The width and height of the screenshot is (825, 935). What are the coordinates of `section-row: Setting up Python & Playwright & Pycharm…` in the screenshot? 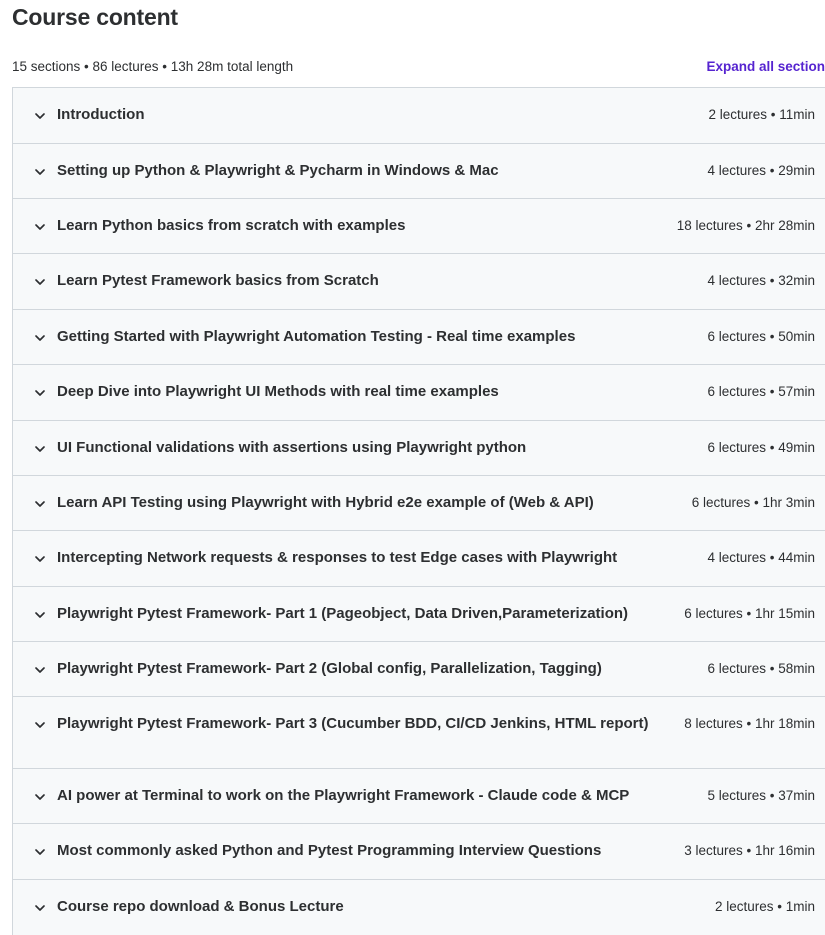 It's located at (419, 171).